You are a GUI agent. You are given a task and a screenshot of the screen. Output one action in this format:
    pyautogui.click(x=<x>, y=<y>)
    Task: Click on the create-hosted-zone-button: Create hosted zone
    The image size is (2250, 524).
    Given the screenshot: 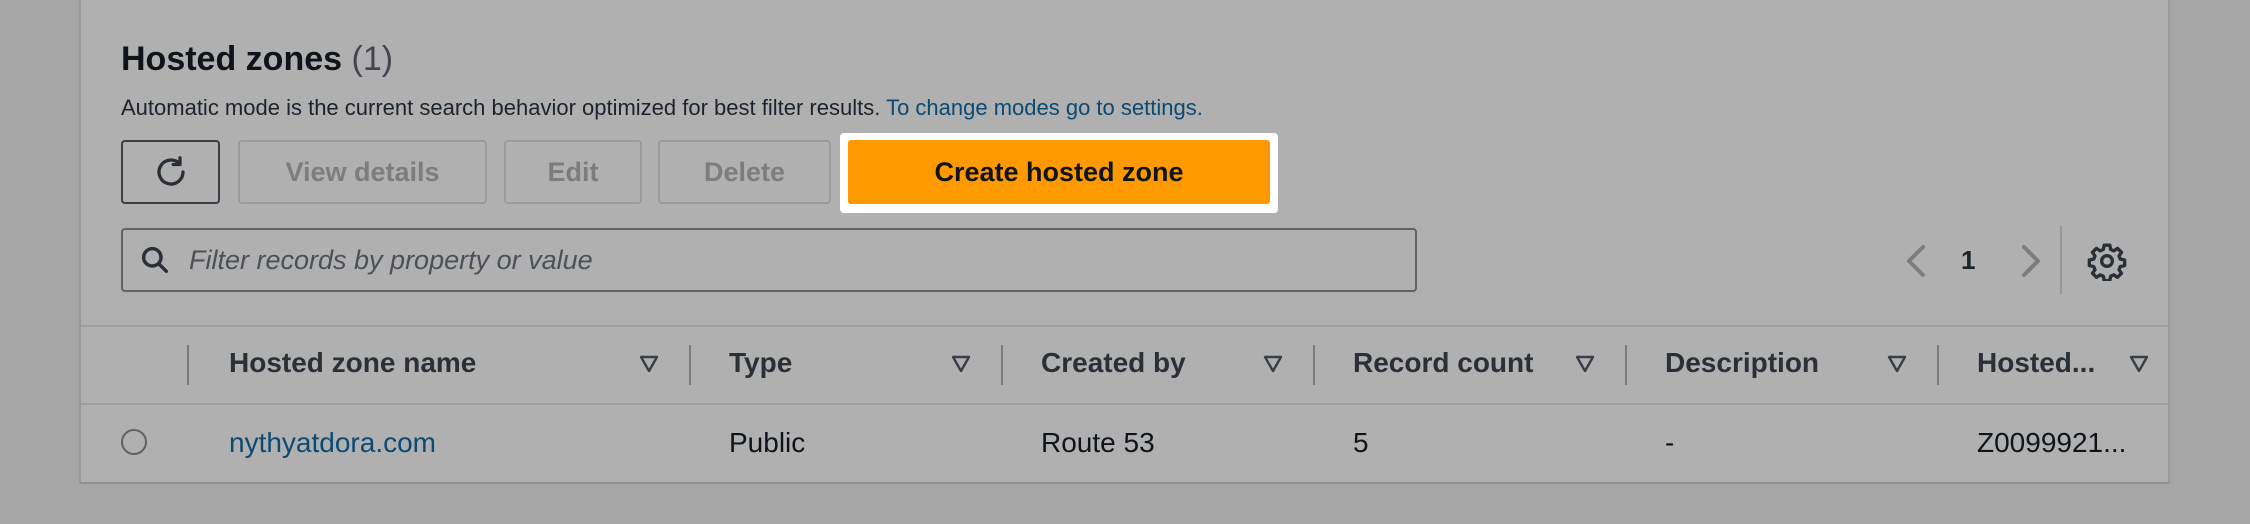 What is the action you would take?
    pyautogui.click(x=1059, y=172)
    